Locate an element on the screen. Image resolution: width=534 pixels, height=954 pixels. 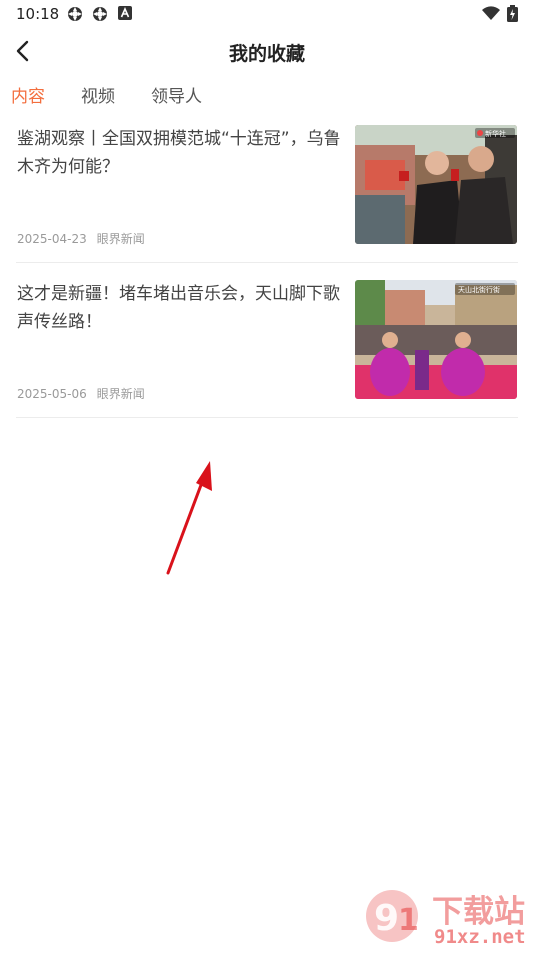
article-photo: 新华社 is located at coordinates (436, 184).